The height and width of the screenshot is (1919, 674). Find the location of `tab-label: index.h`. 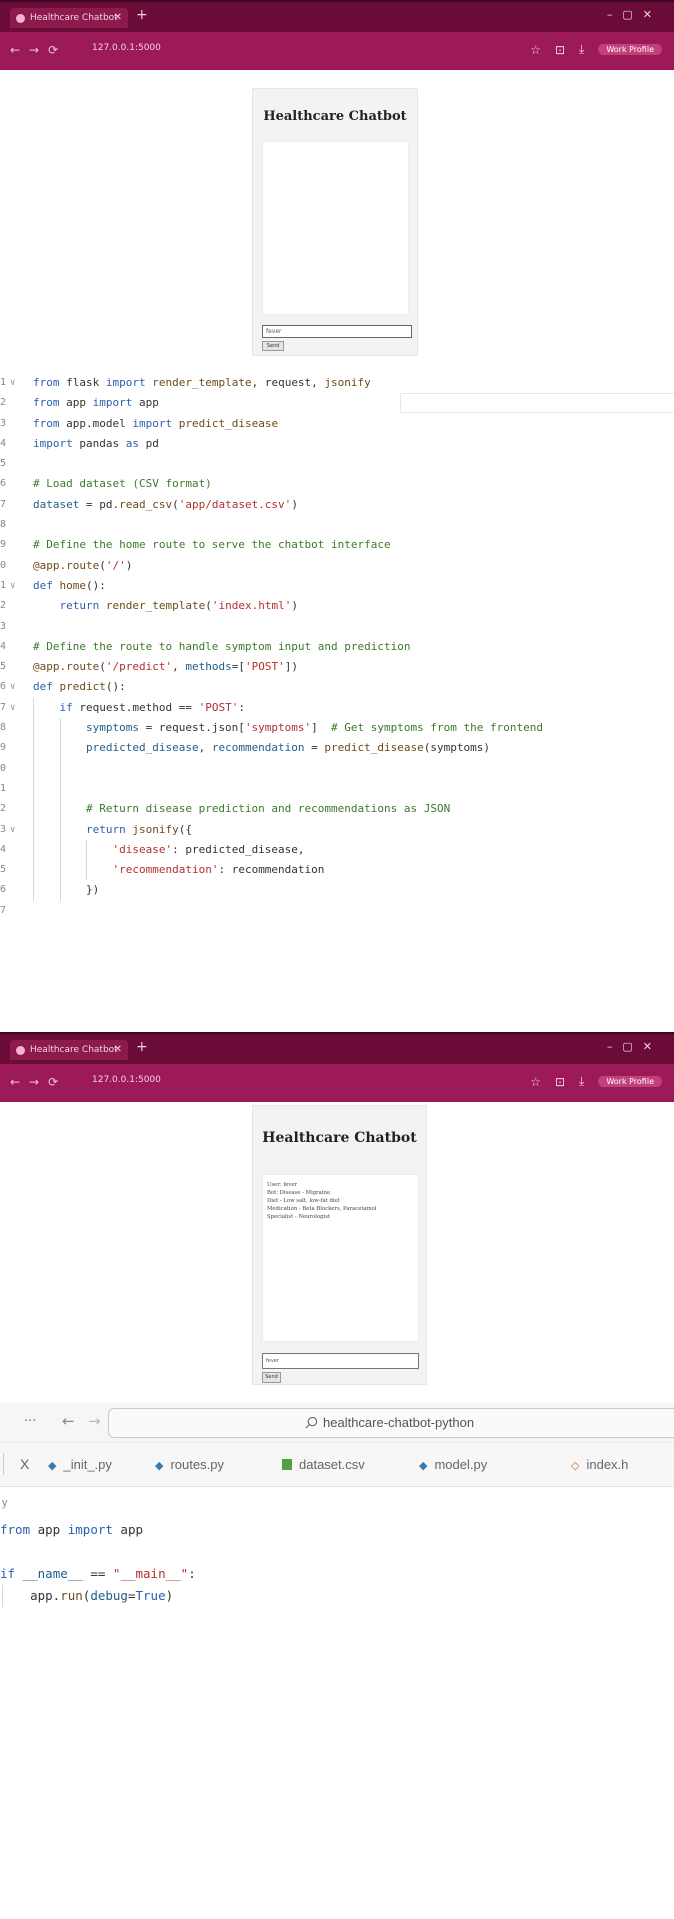

tab-label: index.h is located at coordinates (607, 1464).